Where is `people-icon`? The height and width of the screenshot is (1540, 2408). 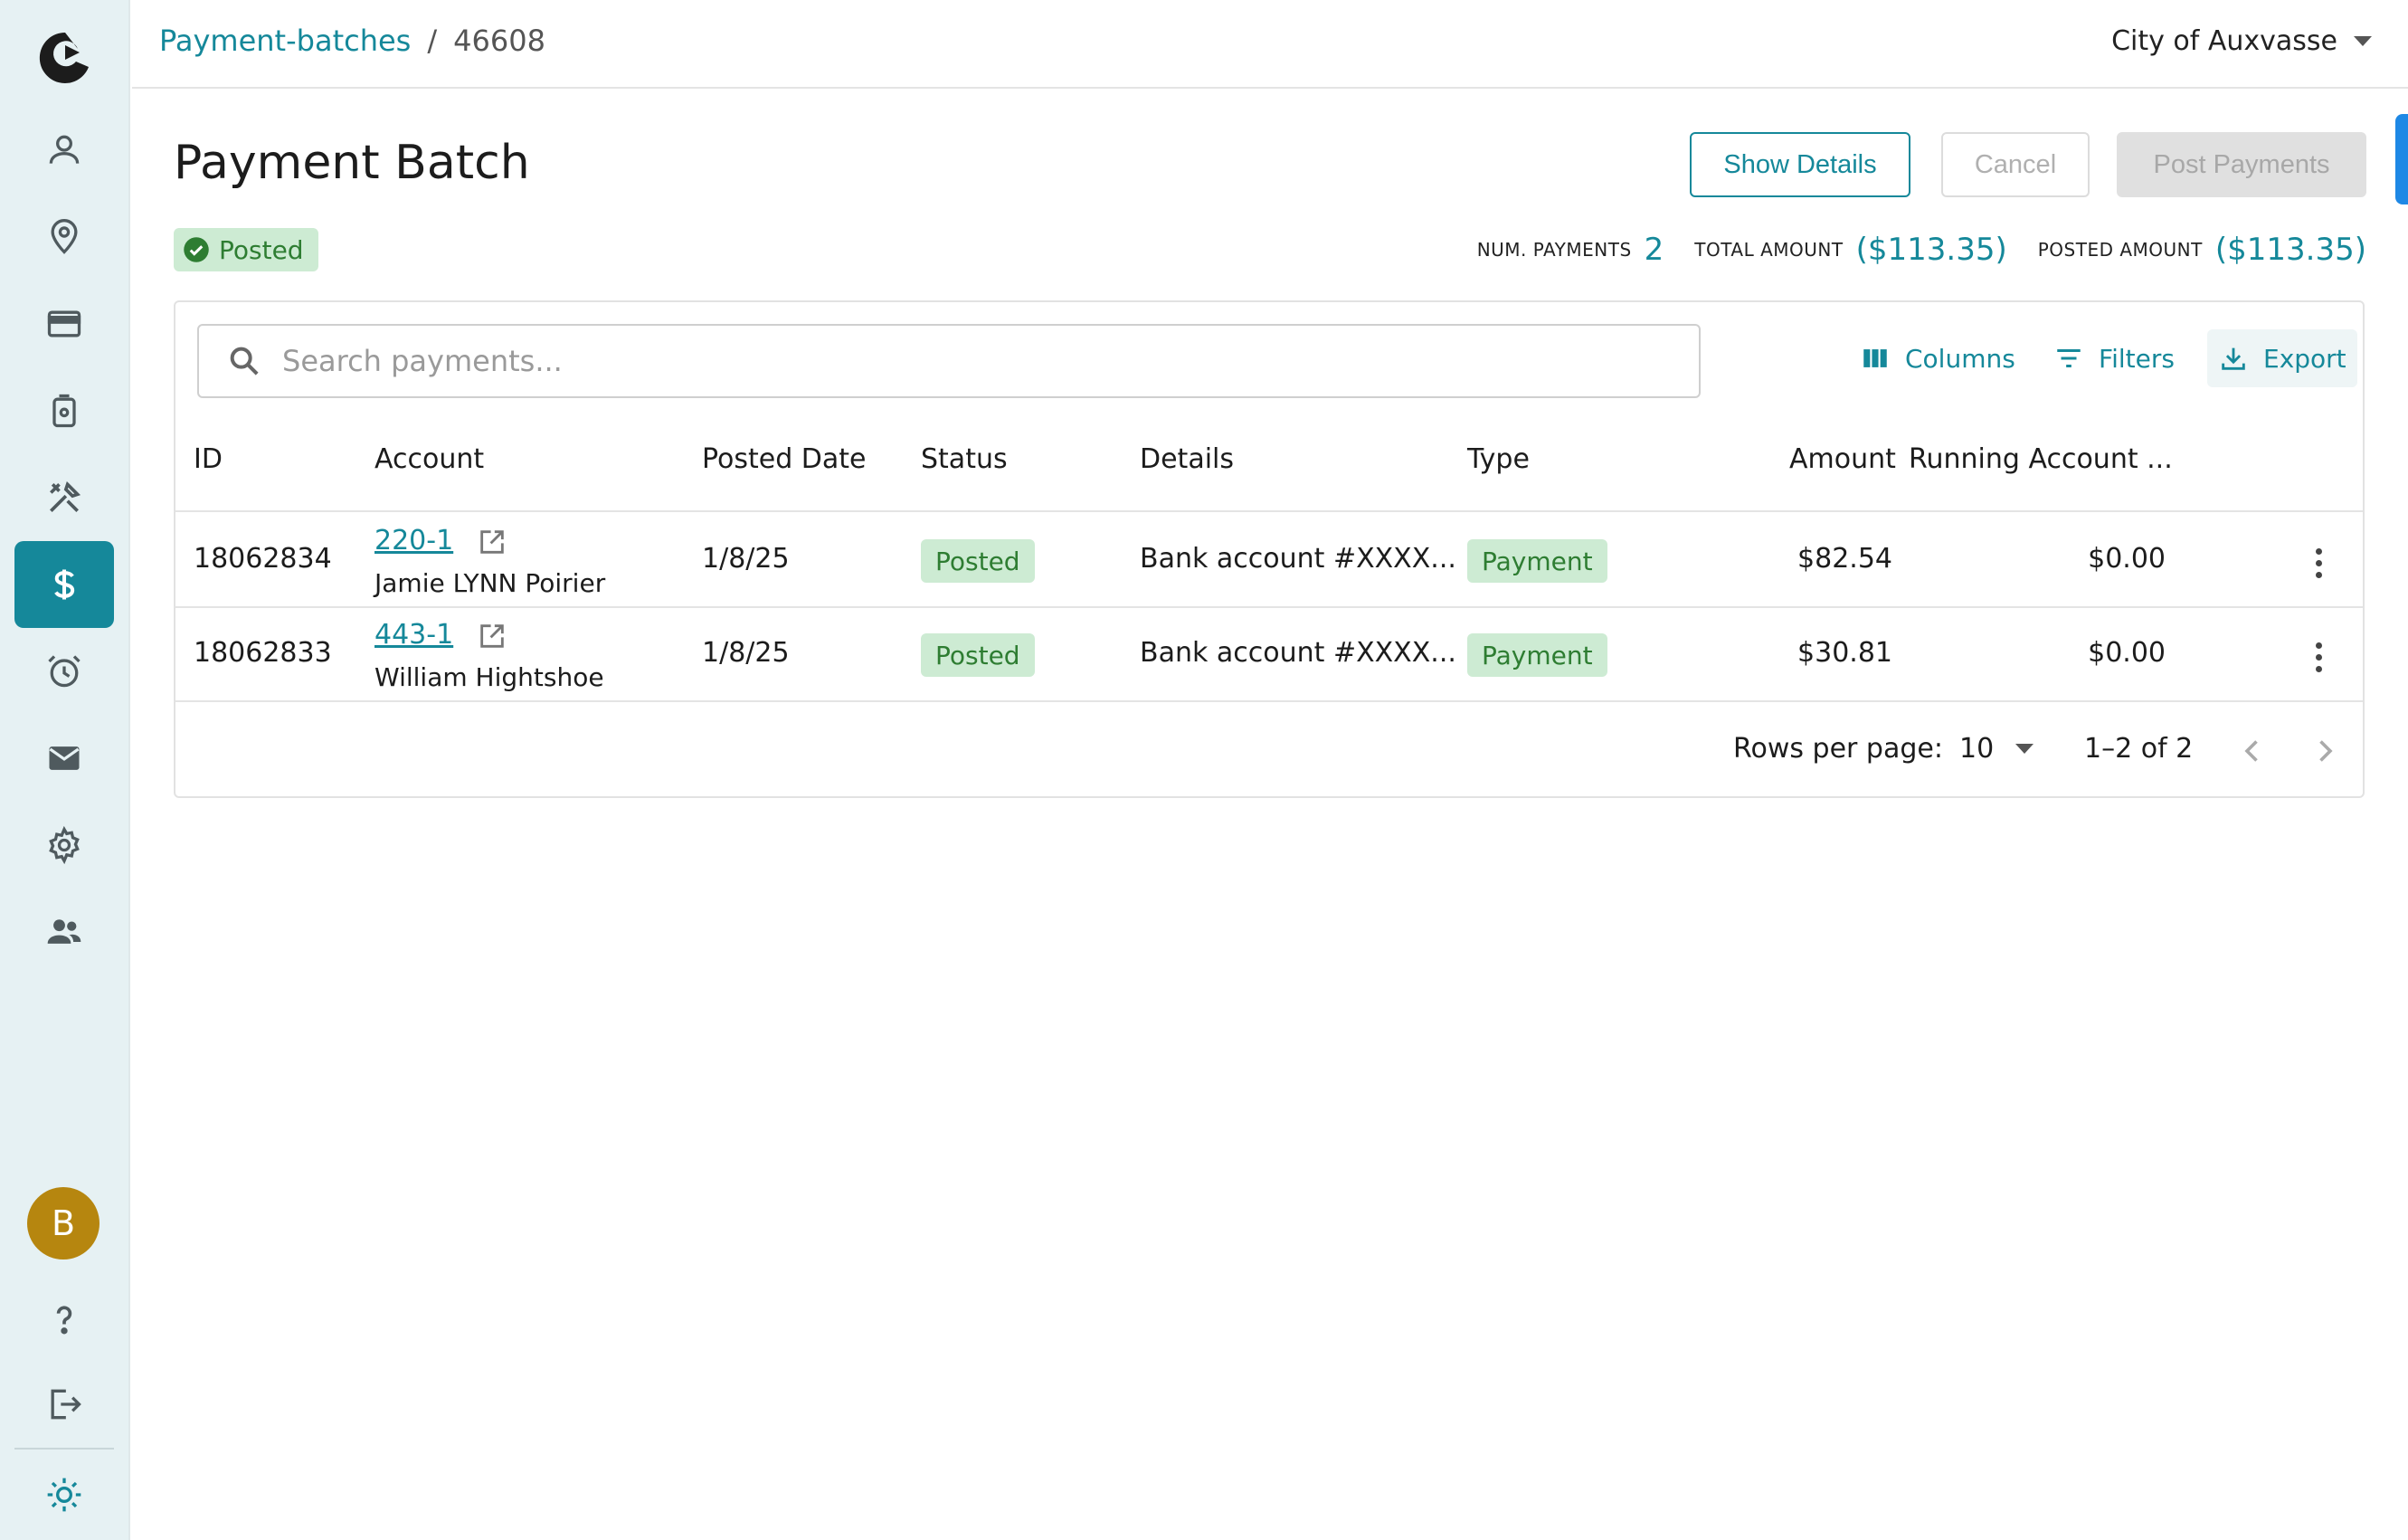
people-icon is located at coordinates (64, 932).